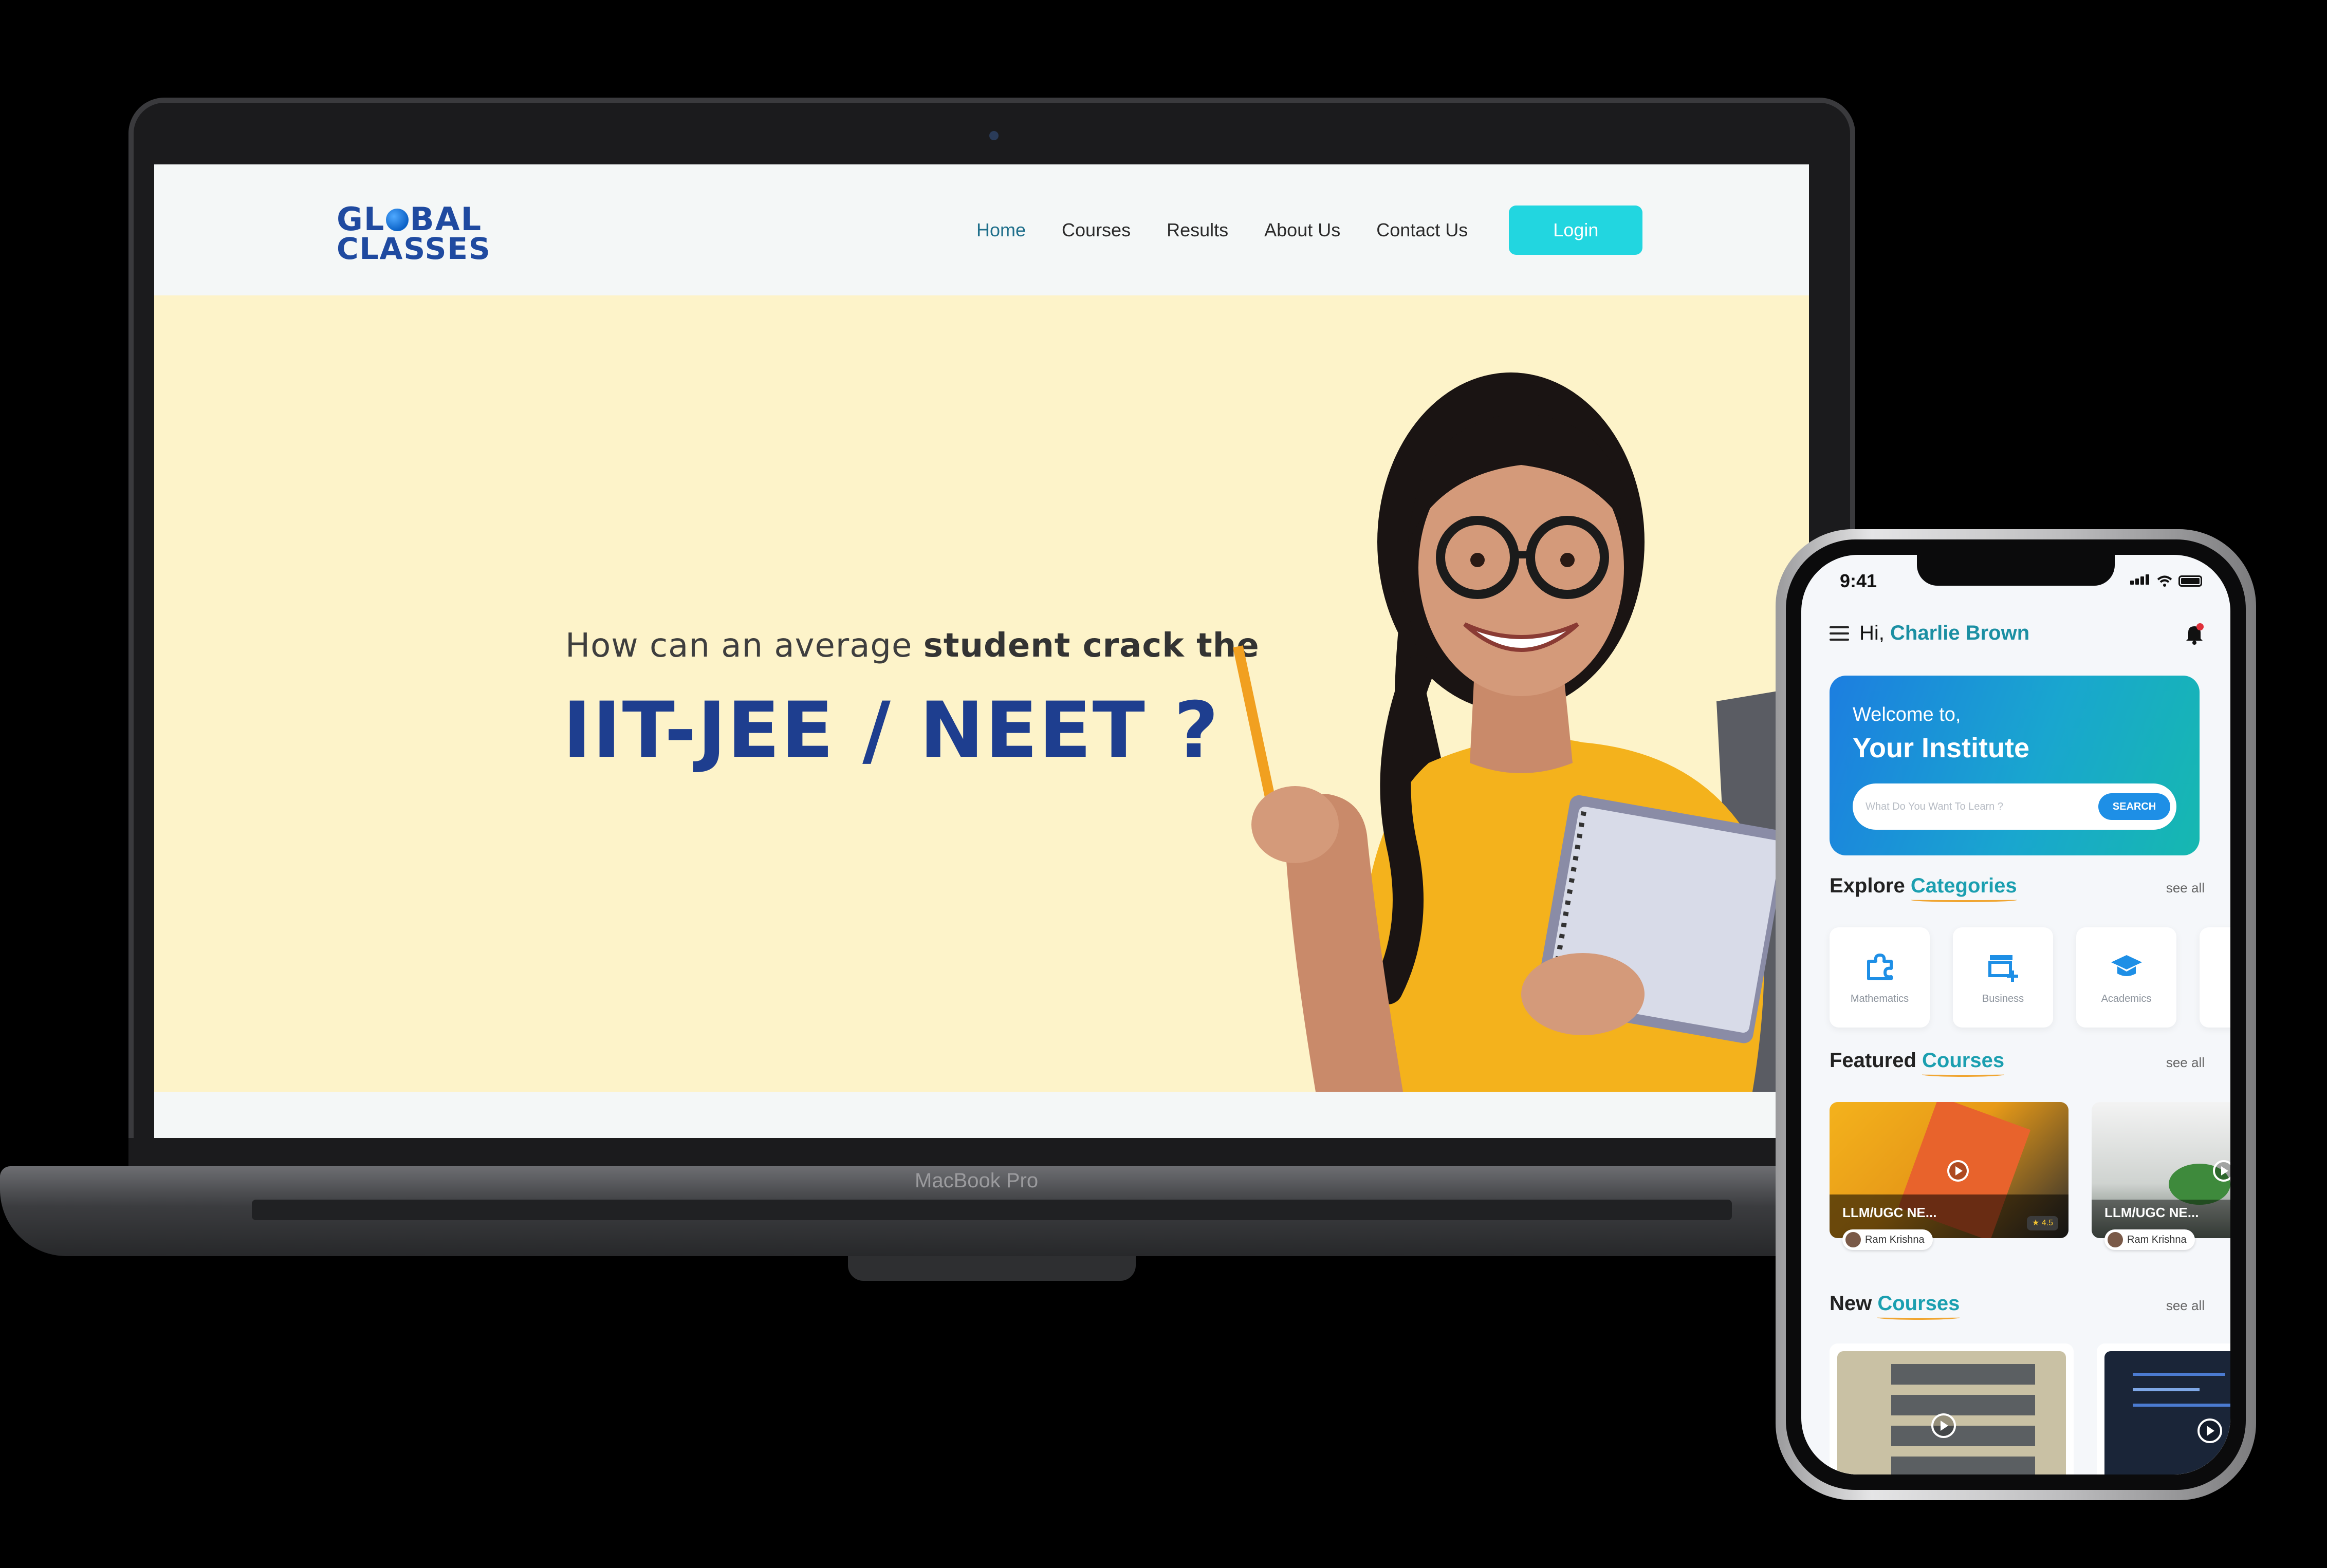 The height and width of the screenshot is (1568, 2327). I want to click on course-thumbnail: LLM/UGC NE... ★ 4.5, so click(1949, 1170).